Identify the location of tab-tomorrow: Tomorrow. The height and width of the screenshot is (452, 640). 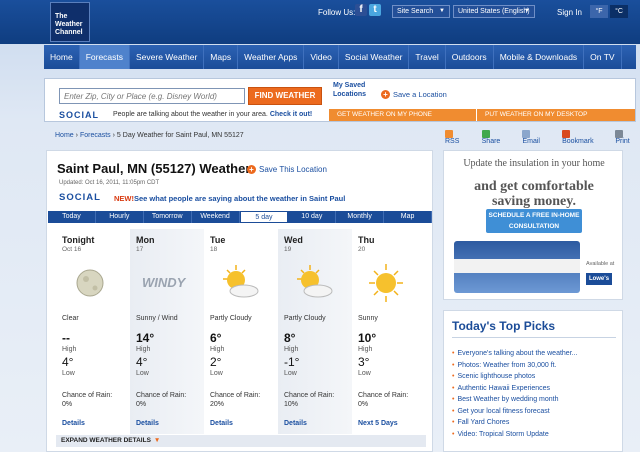
(168, 217).